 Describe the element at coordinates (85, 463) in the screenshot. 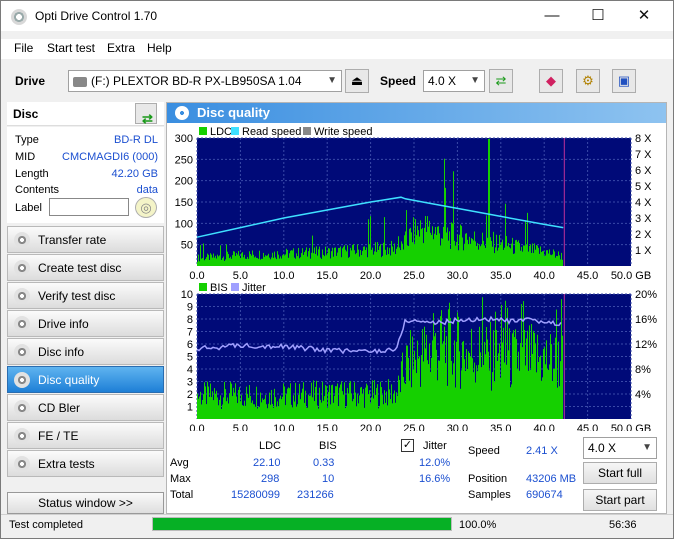

I see `nav-extra-tests: Extra tests` at that location.